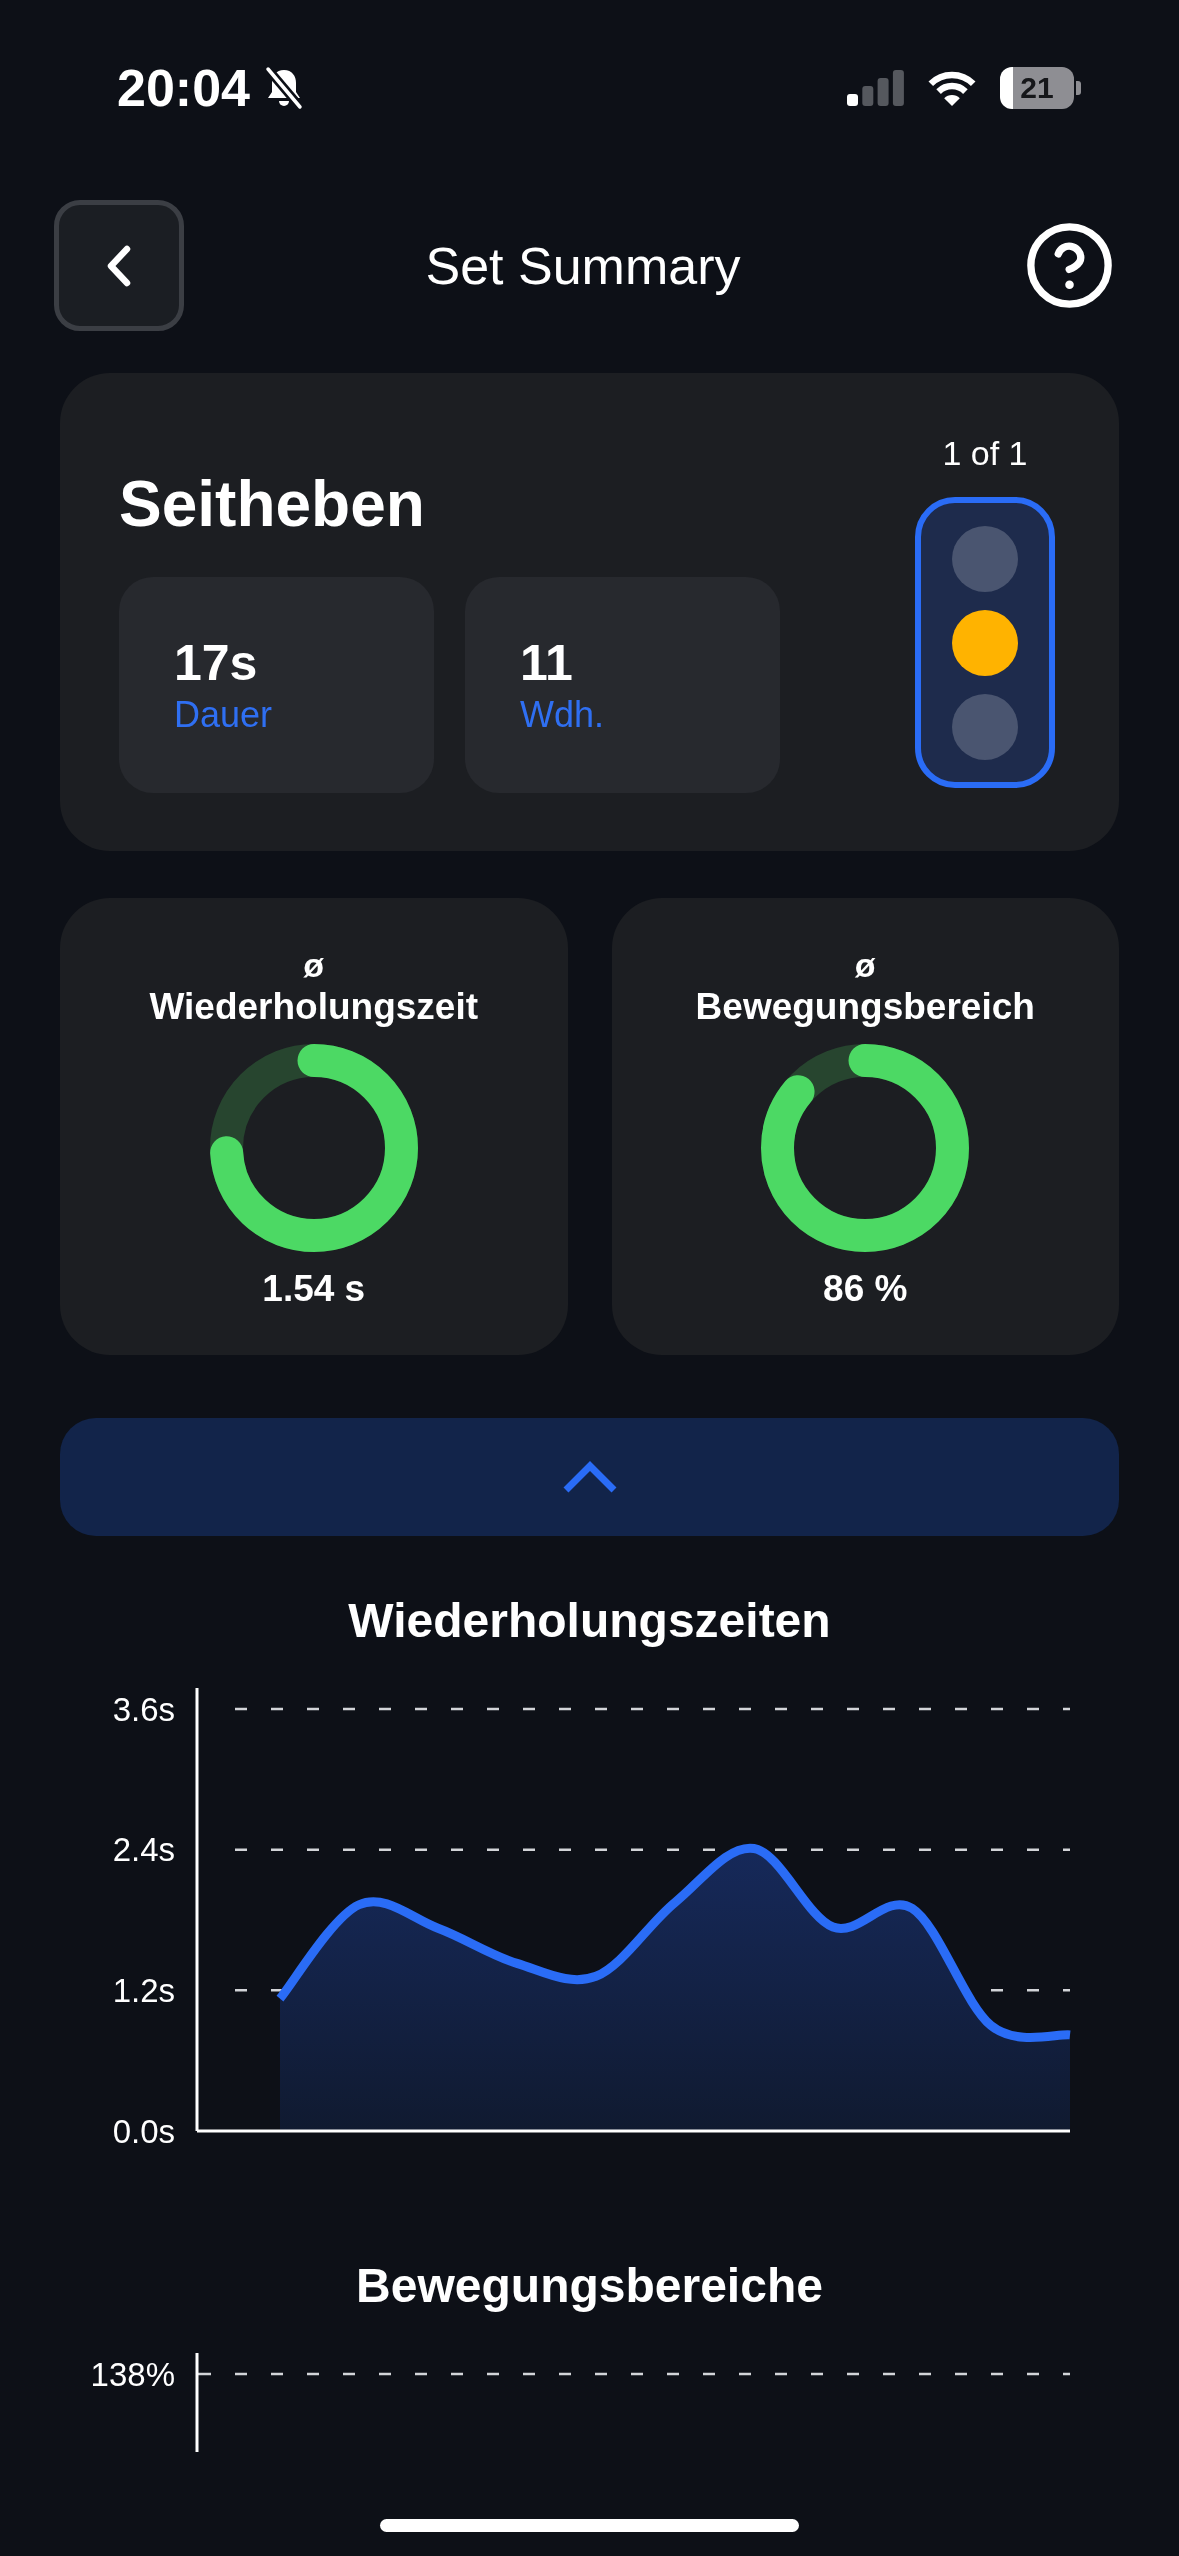 This screenshot has height=2556, width=1179. What do you see at coordinates (865, 1289) in the screenshot?
I see `average-value: 86 %` at bounding box center [865, 1289].